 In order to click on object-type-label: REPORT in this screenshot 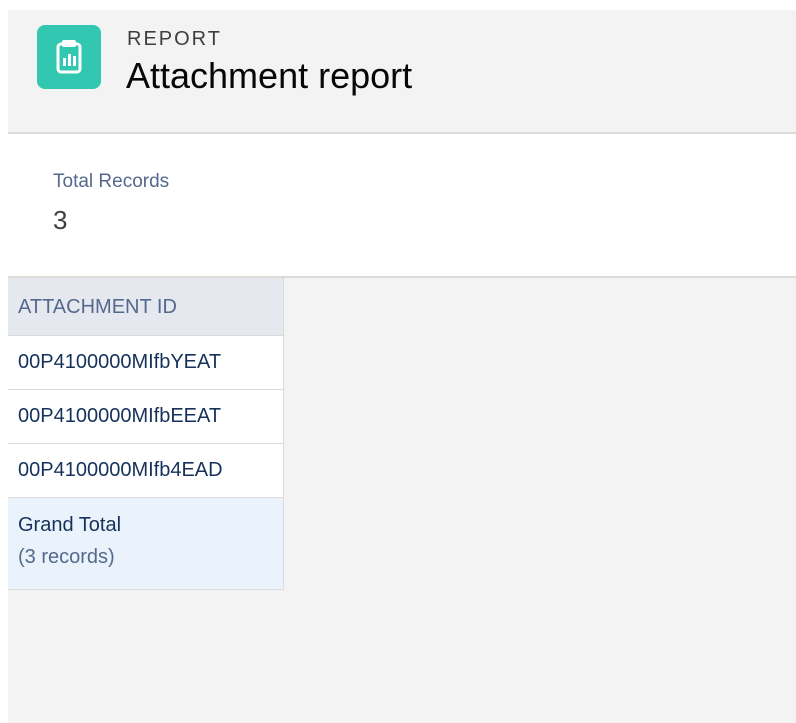, I will do `click(174, 39)`.